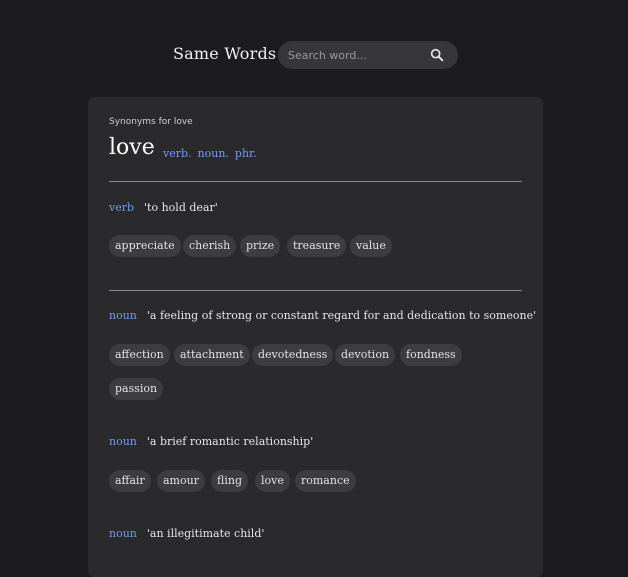 This screenshot has height=577, width=628. I want to click on search-box, so click(368, 55).